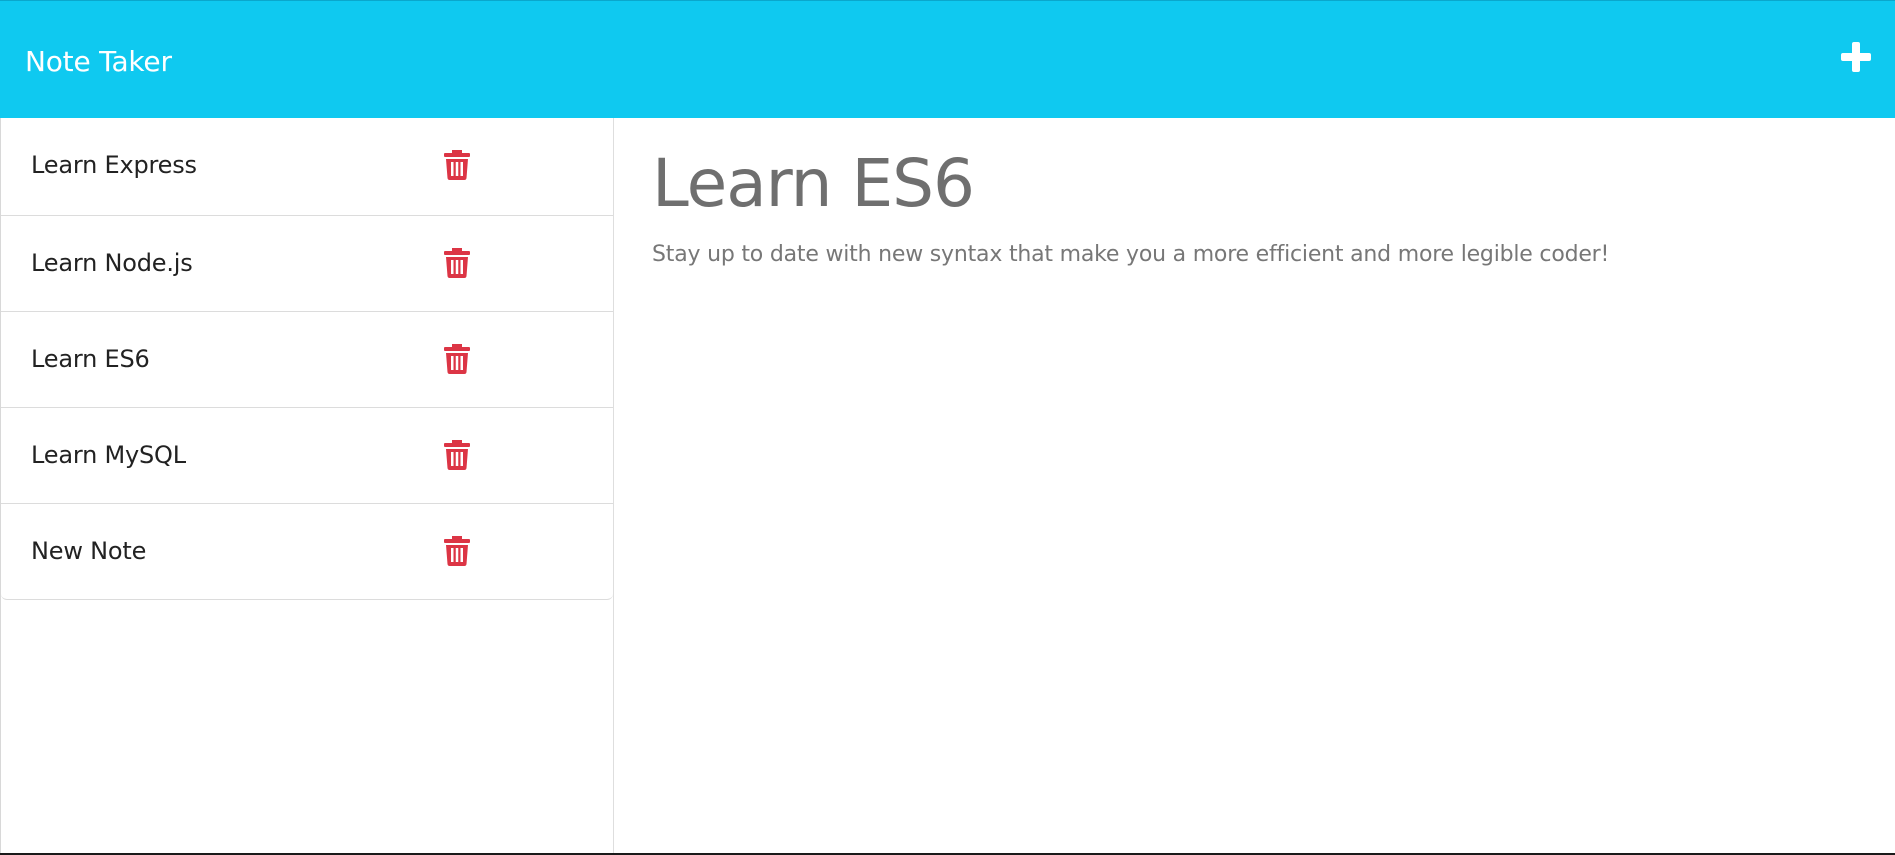 The width and height of the screenshot is (1895, 855). Describe the element at coordinates (307, 263) in the screenshot. I see `note-item-learn-nodejs: Learn Node.js` at that location.